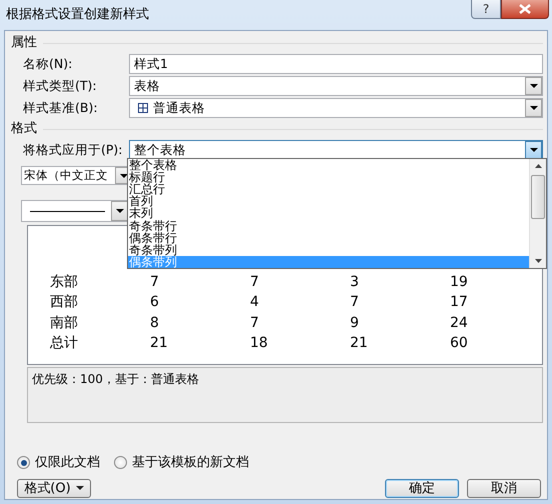 The height and width of the screenshot is (504, 552). I want to click on radio-label: 仅限此文档, so click(67, 463).